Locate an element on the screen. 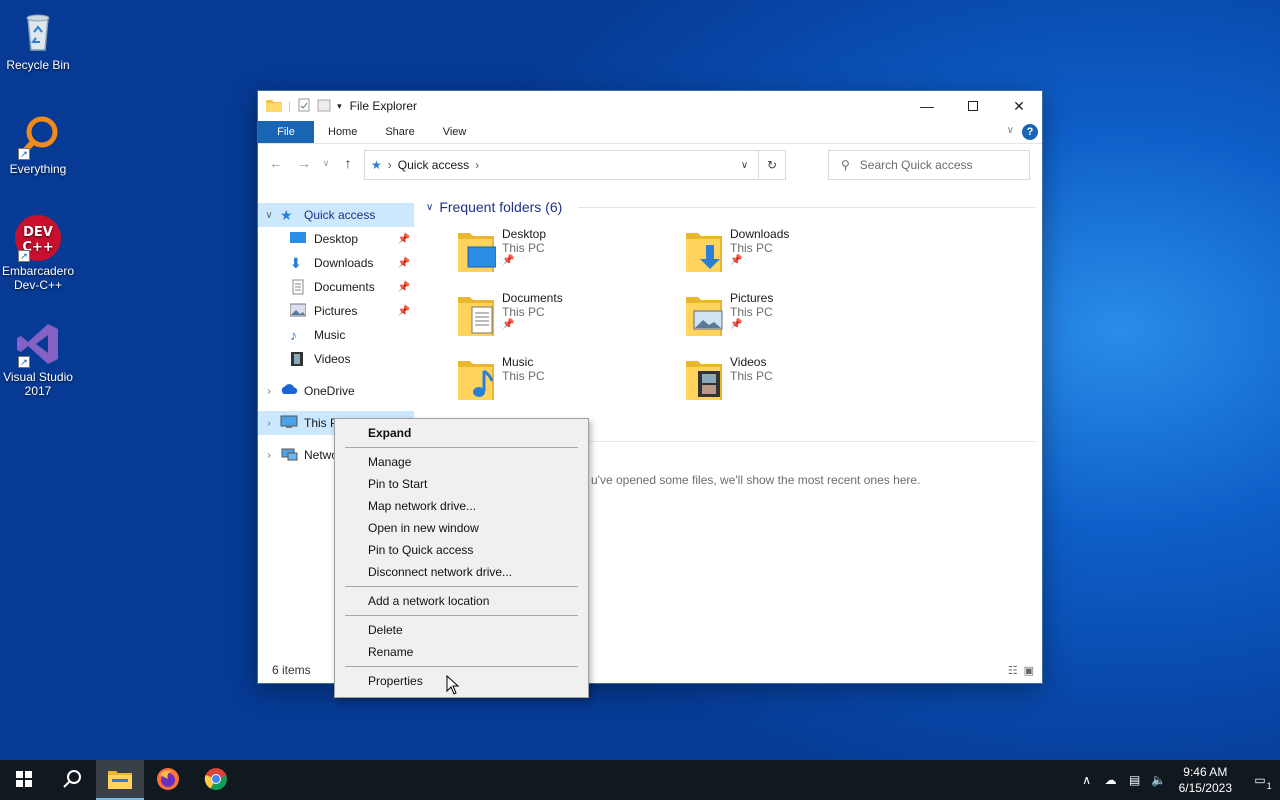  search-input: Search Quick access is located at coordinates (916, 165).